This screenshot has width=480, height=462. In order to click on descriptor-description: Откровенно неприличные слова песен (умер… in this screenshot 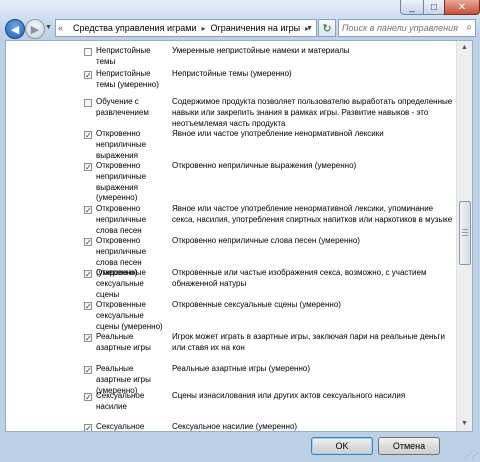, I will do `click(266, 240)`.